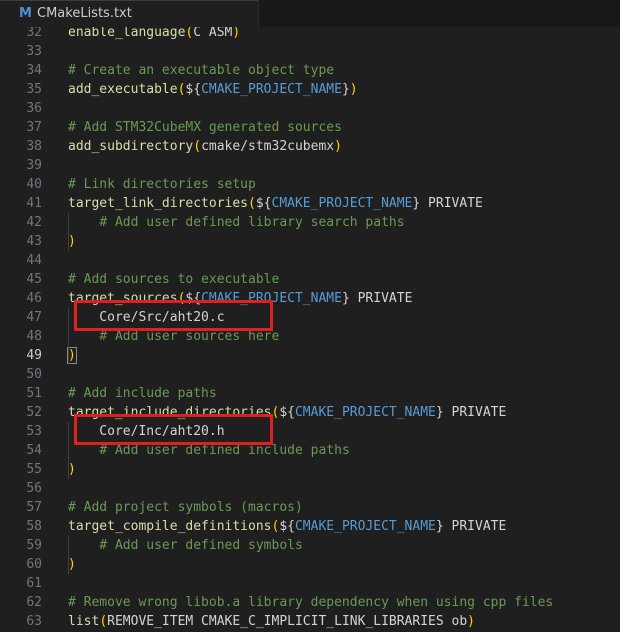 The image size is (620, 632). I want to click on code-line: 61, so click(310, 583).